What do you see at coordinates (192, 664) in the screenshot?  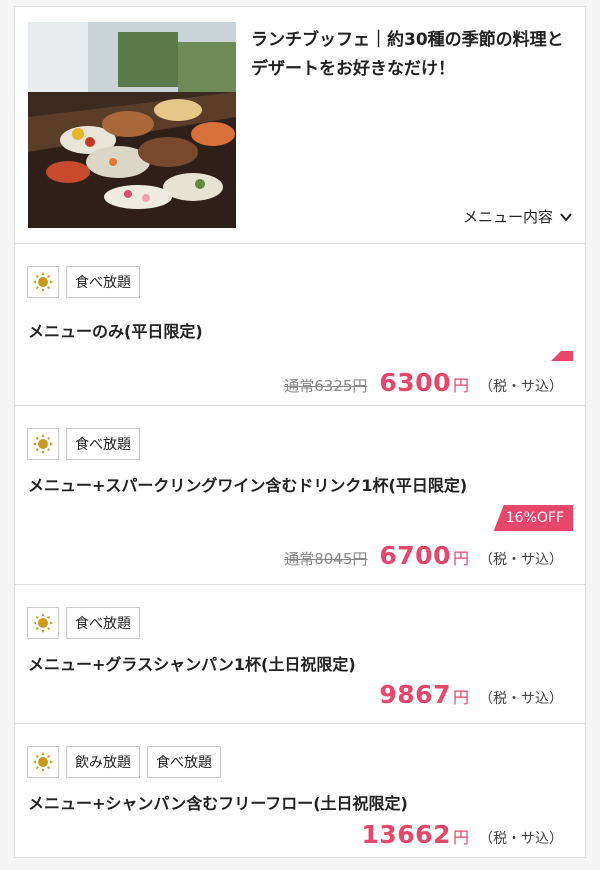 I see `plan-name: メニュー+グラスシャンパン1杯(土日祝限定)` at bounding box center [192, 664].